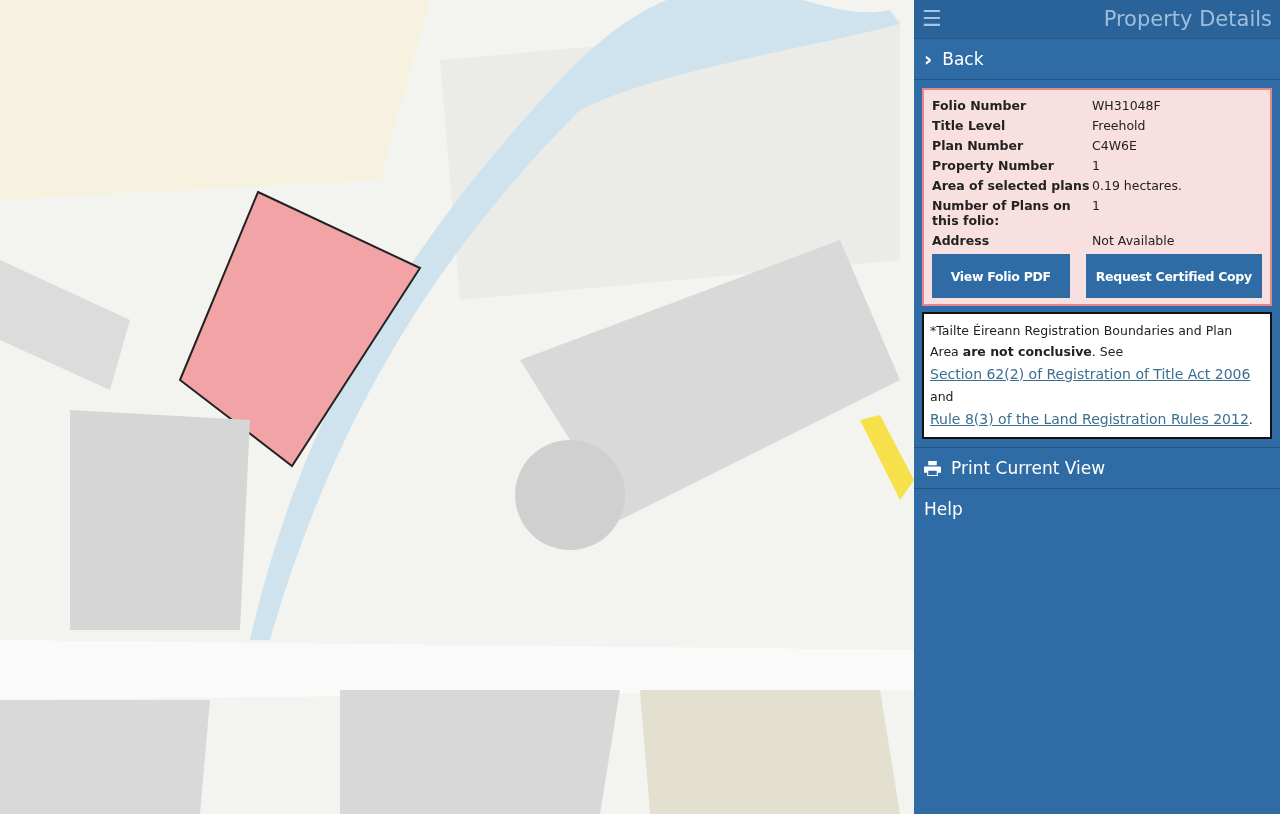 Image resolution: width=1280 pixels, height=814 pixels. Describe the element at coordinates (1090, 373) in the screenshot. I see `rules-link: Section 62(2) of Registration of Title Act 2006` at that location.